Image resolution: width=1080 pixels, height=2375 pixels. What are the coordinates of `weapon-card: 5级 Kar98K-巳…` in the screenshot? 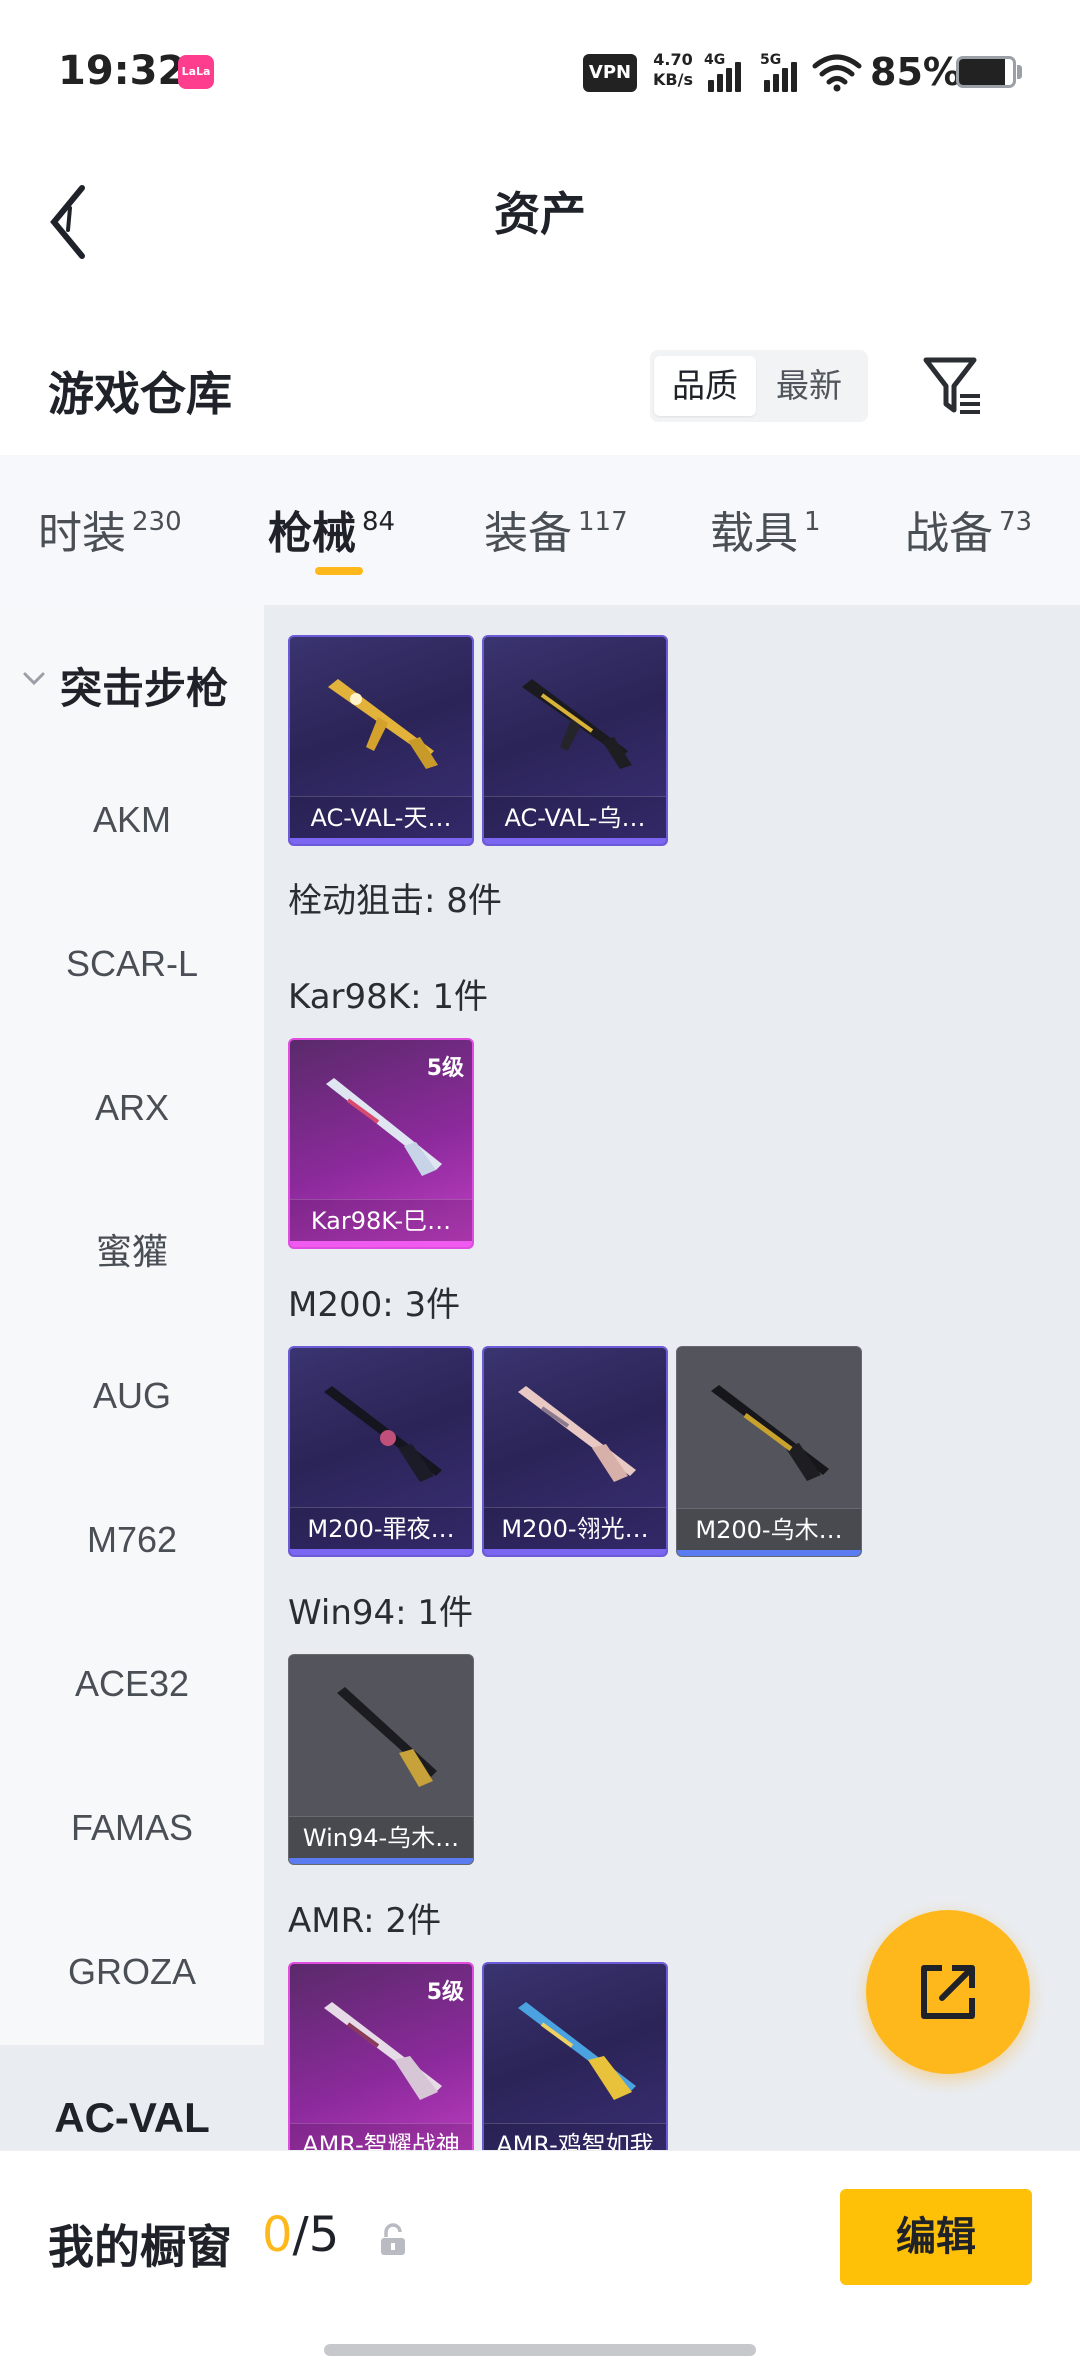 It's located at (381, 1143).